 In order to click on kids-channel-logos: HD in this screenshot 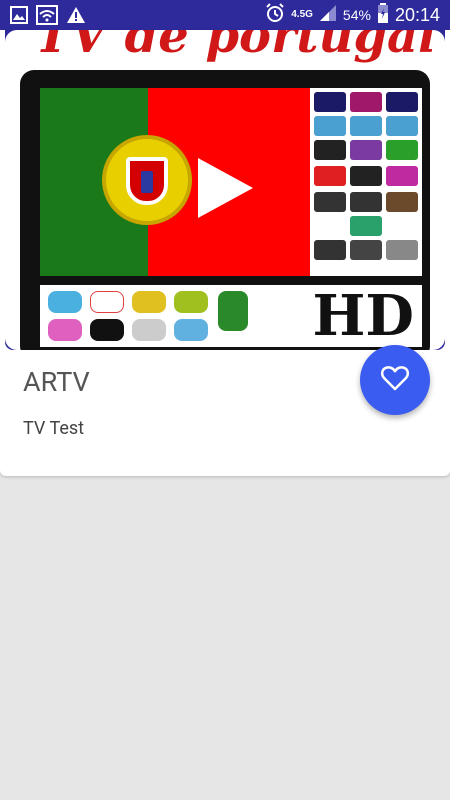, I will do `click(231, 316)`.